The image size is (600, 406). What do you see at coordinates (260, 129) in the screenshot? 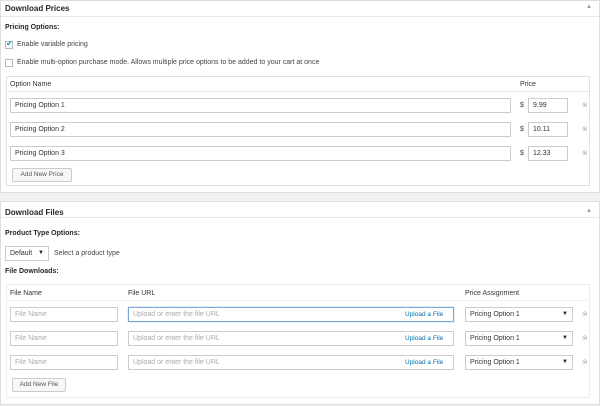
I see `price-option-name-input: Pricing Option 2` at bounding box center [260, 129].